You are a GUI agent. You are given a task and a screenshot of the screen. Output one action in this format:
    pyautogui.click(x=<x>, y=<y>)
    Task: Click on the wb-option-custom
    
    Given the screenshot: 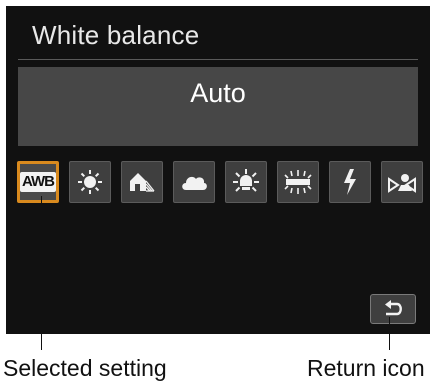 What is the action you would take?
    pyautogui.click(x=402, y=182)
    